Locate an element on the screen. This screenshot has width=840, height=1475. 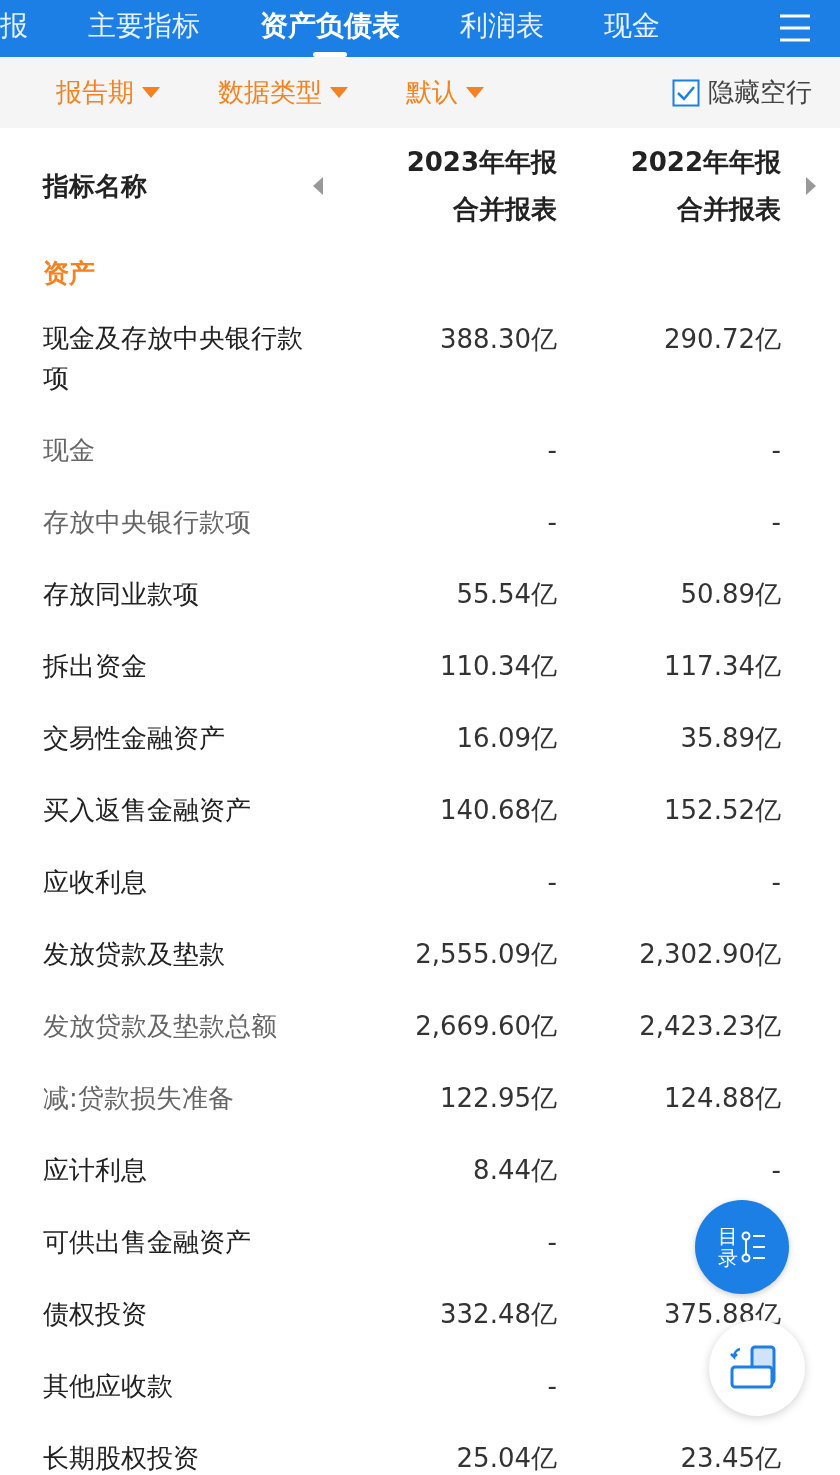
scroll-right-icon is located at coordinates (810, 186).